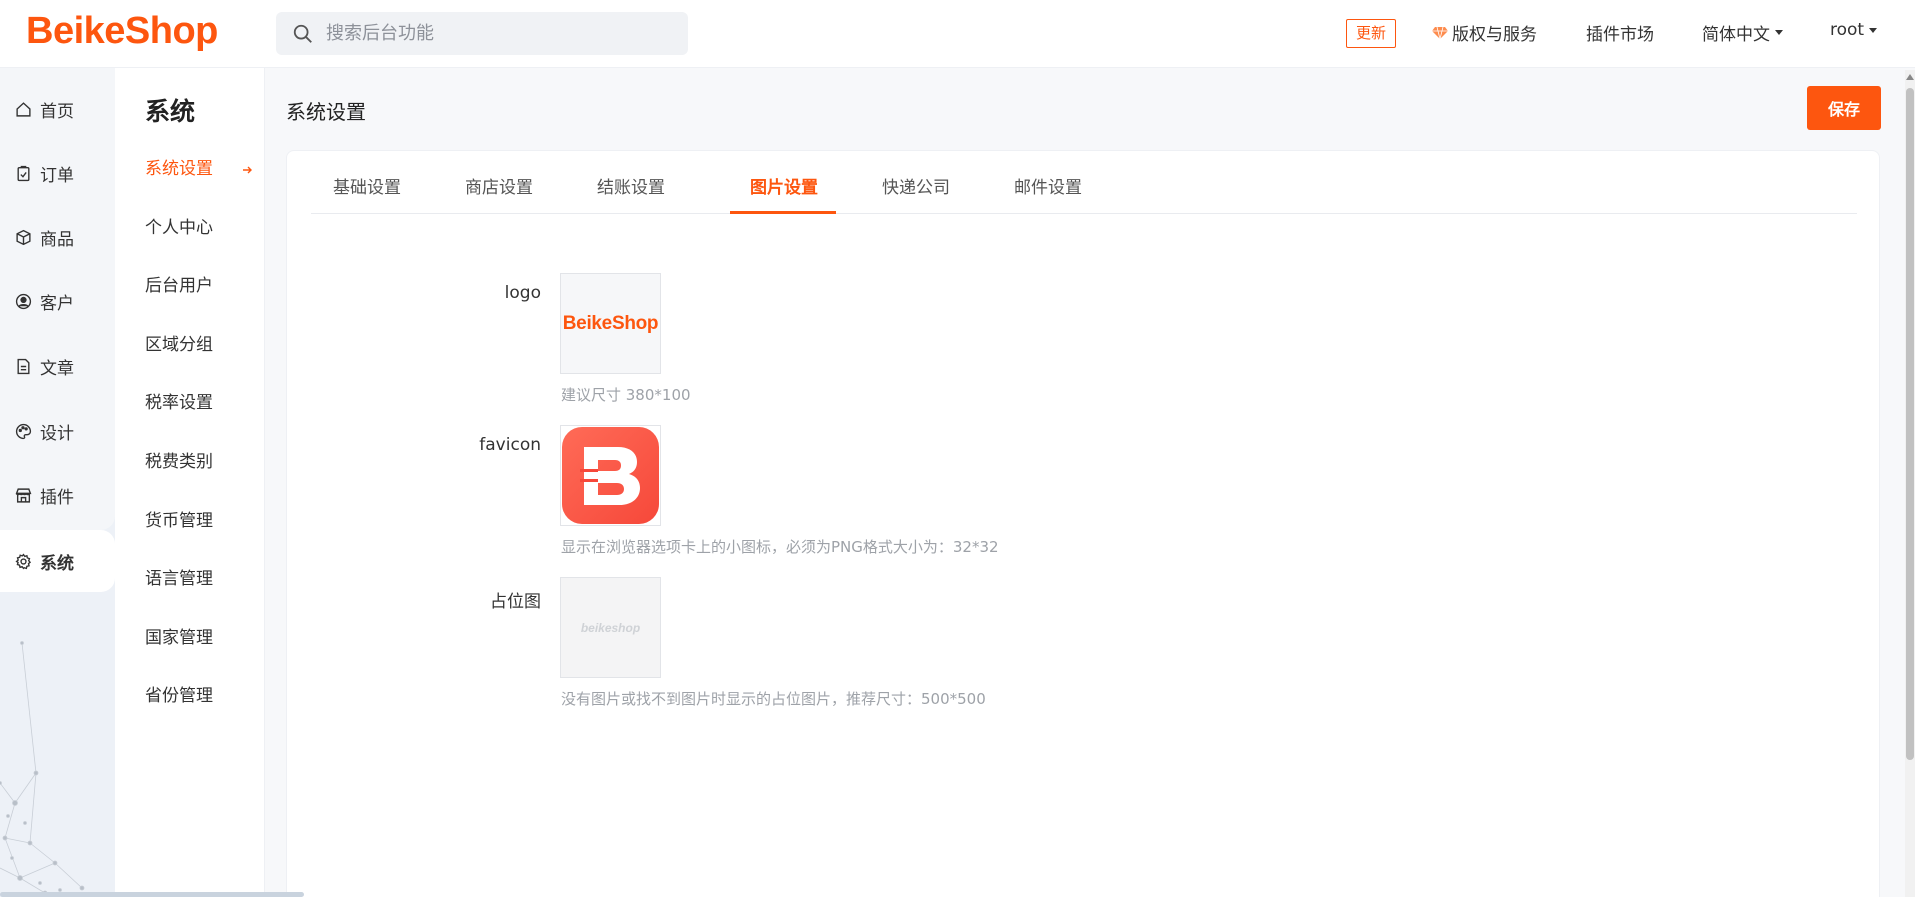 This screenshot has width=1915, height=897. What do you see at coordinates (1736, 35) in the screenshot?
I see `language-label: 简体中文` at bounding box center [1736, 35].